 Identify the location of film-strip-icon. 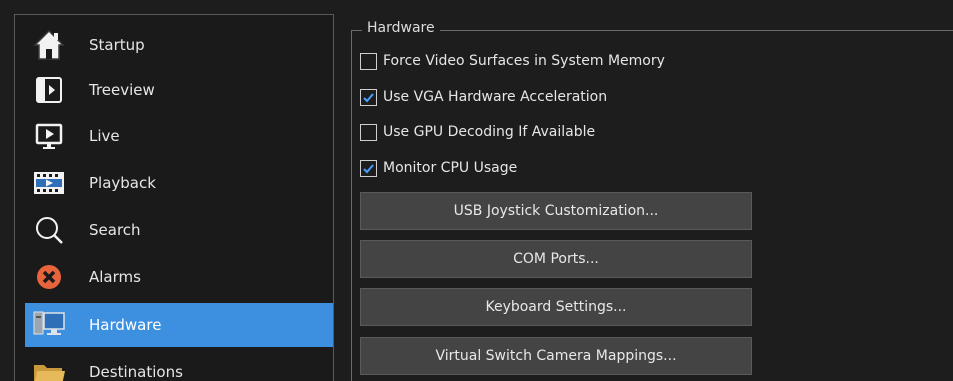
(49, 183).